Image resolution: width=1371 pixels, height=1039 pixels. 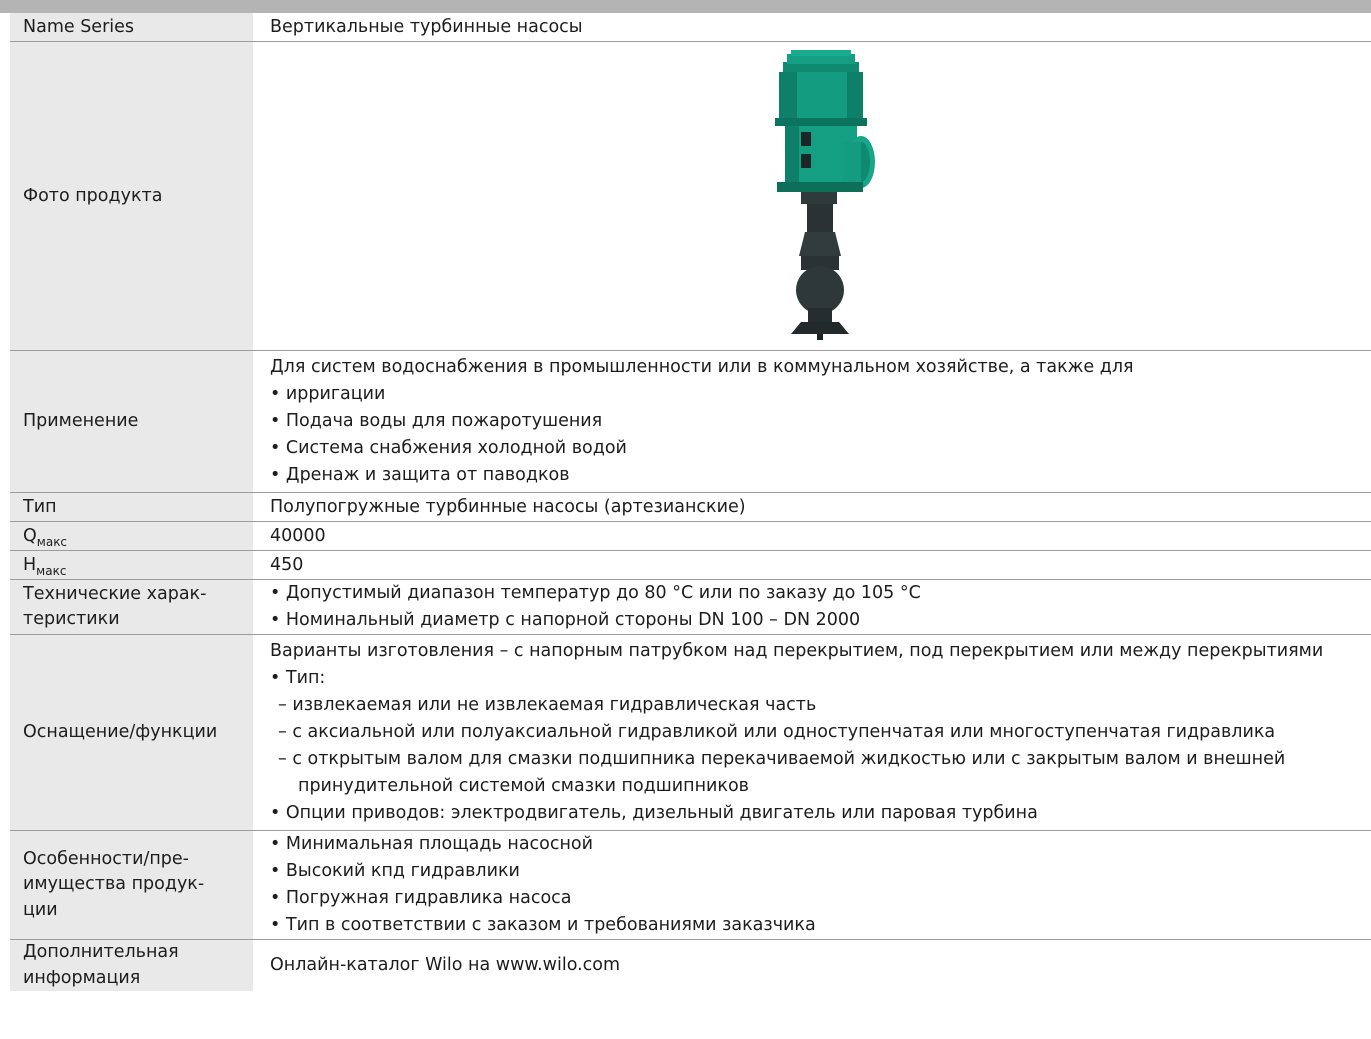 I want to click on application-item: Дренаж и защита от паводков, so click(x=820, y=475).